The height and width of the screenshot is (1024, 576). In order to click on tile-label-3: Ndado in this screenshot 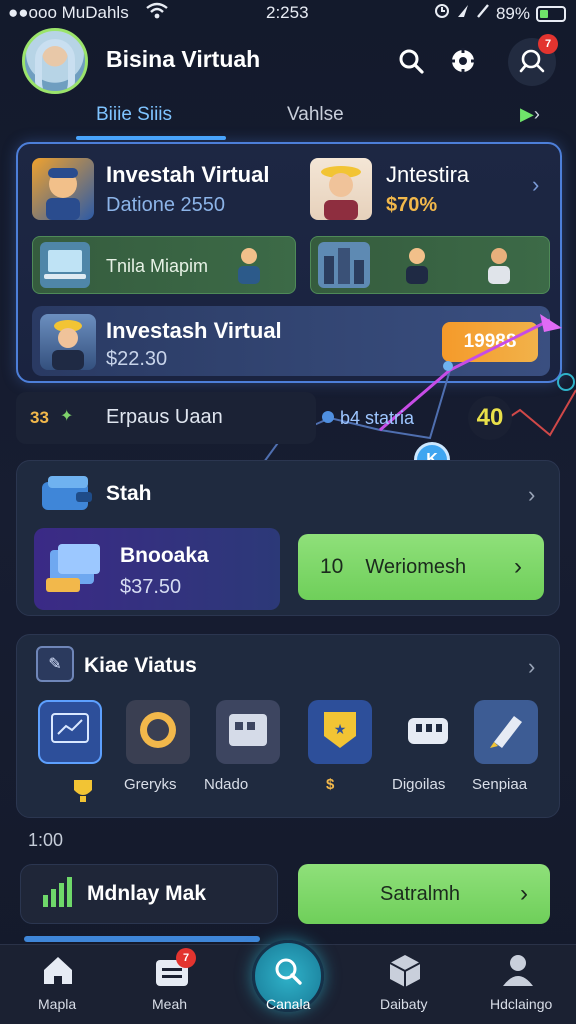, I will do `click(226, 784)`.